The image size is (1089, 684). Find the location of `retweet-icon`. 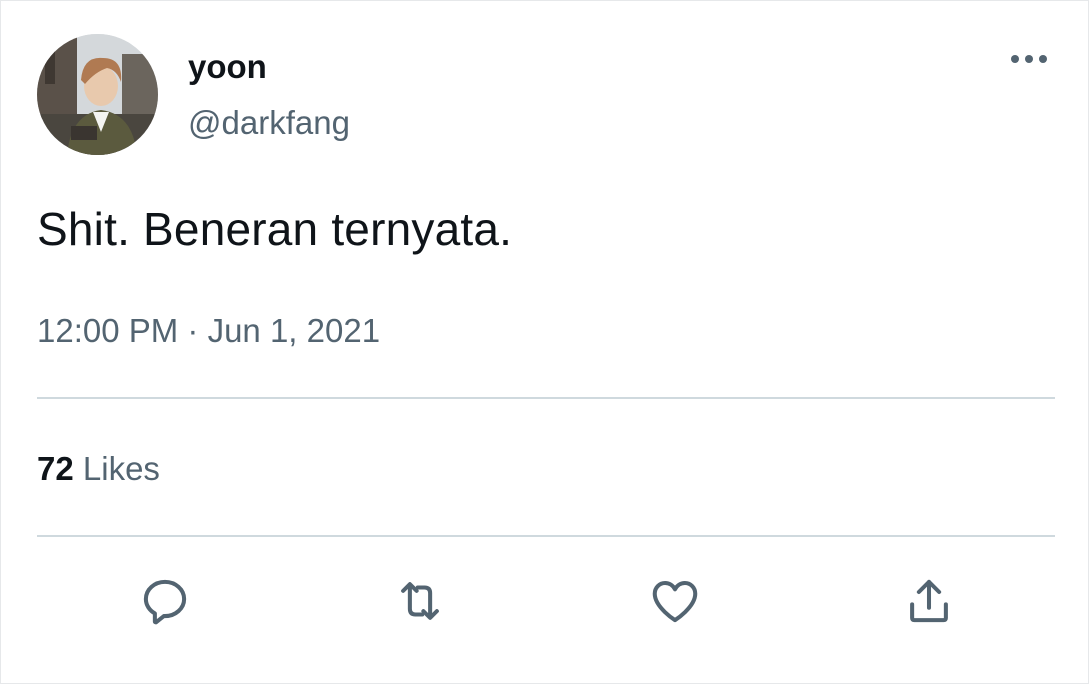

retweet-icon is located at coordinates (420, 601).